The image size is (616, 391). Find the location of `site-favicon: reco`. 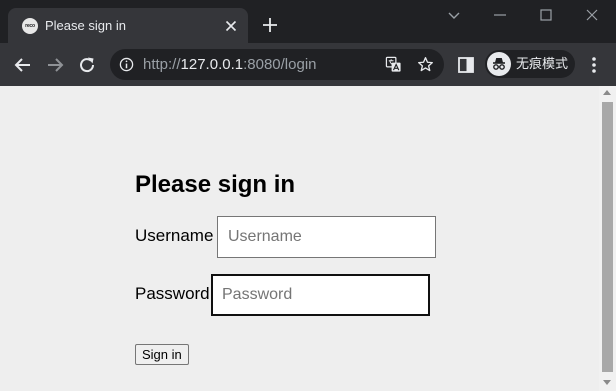

site-favicon: reco is located at coordinates (30, 26).